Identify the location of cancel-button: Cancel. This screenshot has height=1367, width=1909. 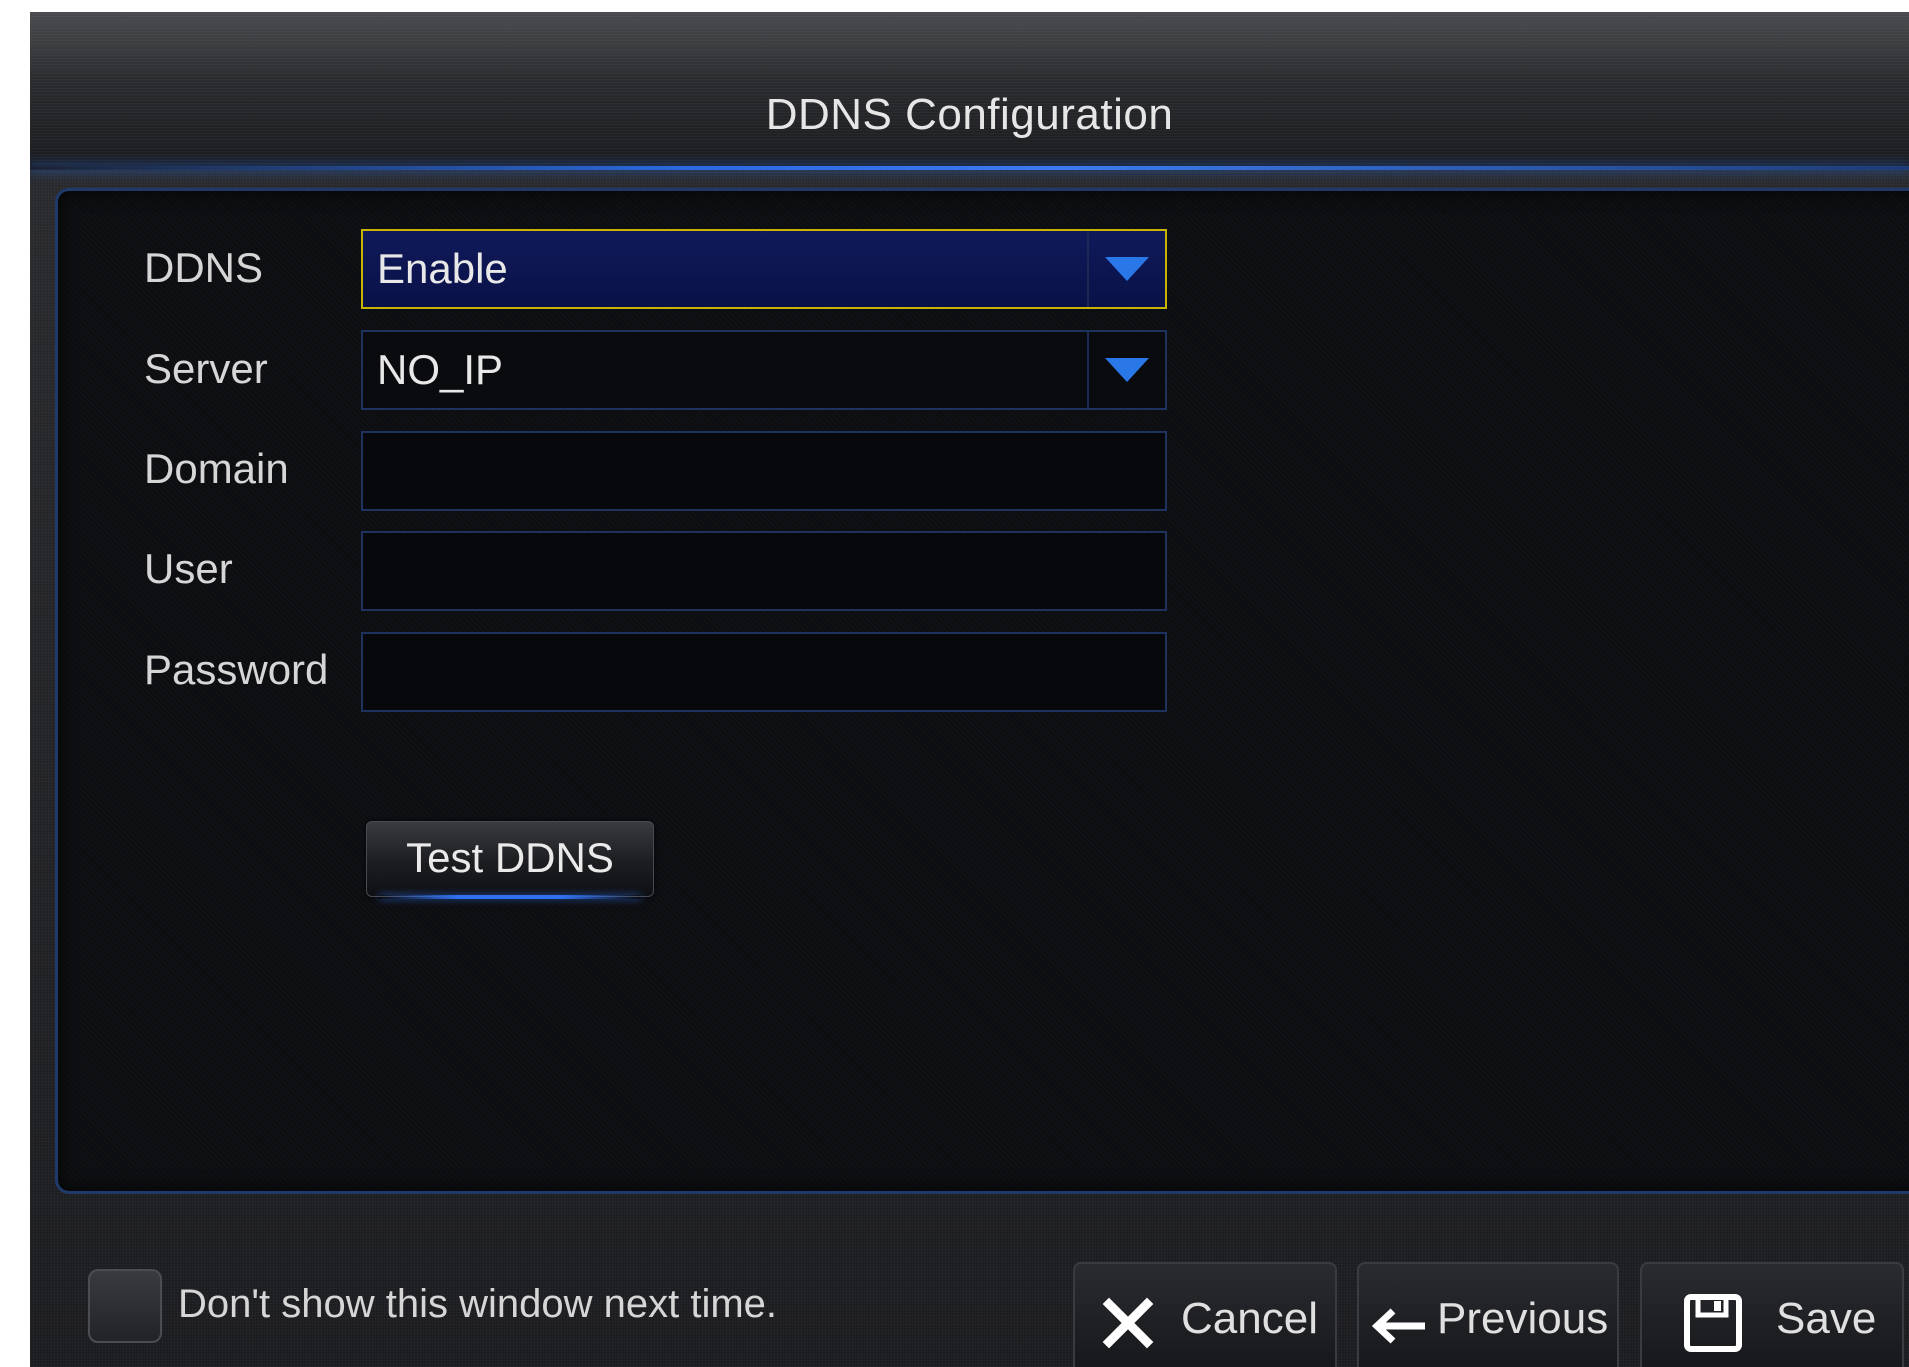
(1205, 1314).